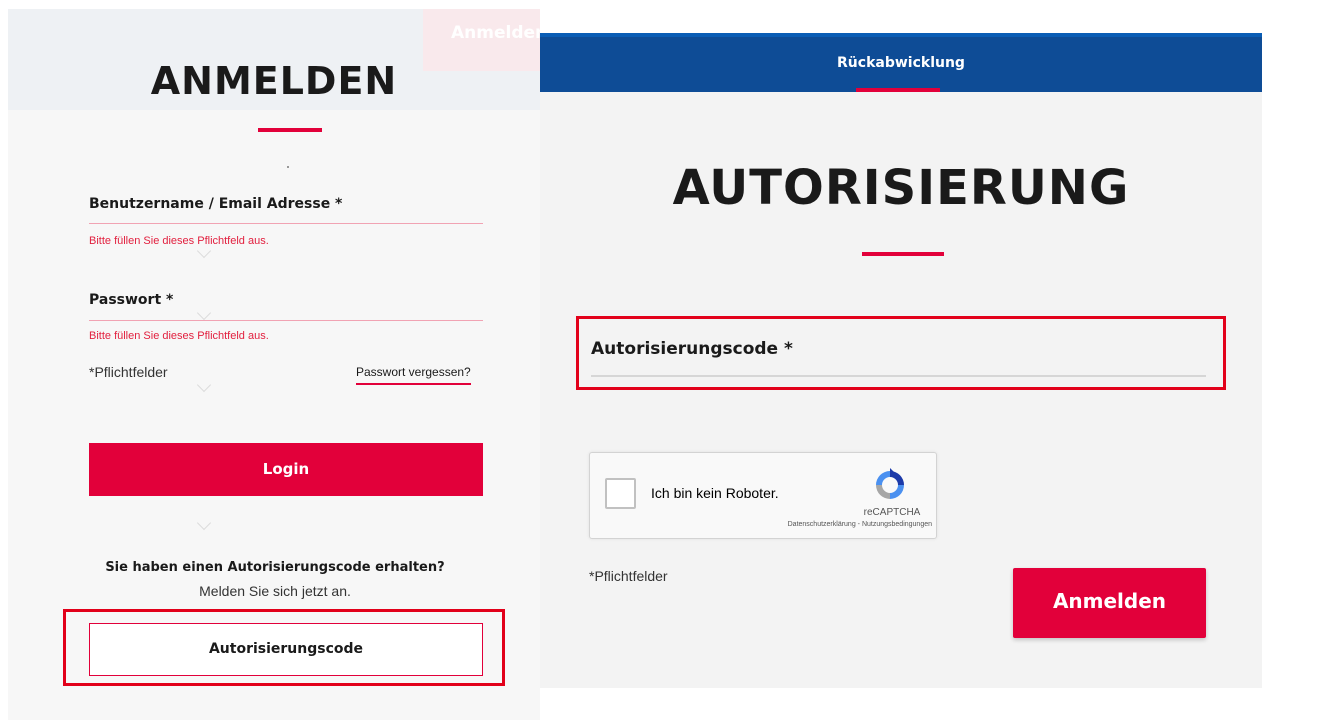 The width and height of the screenshot is (1319, 720). What do you see at coordinates (286, 223) in the screenshot?
I see `username-input` at bounding box center [286, 223].